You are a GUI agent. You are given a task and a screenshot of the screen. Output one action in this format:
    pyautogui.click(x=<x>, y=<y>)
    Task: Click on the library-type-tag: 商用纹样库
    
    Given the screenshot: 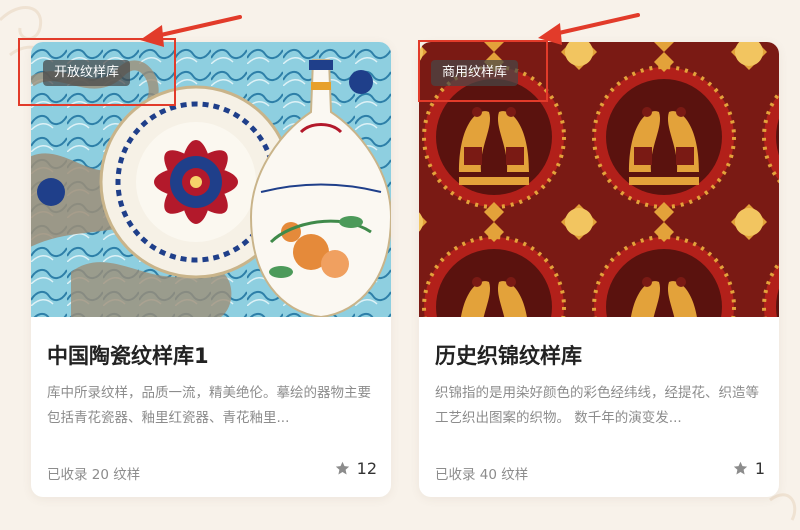 What is the action you would take?
    pyautogui.click(x=475, y=73)
    